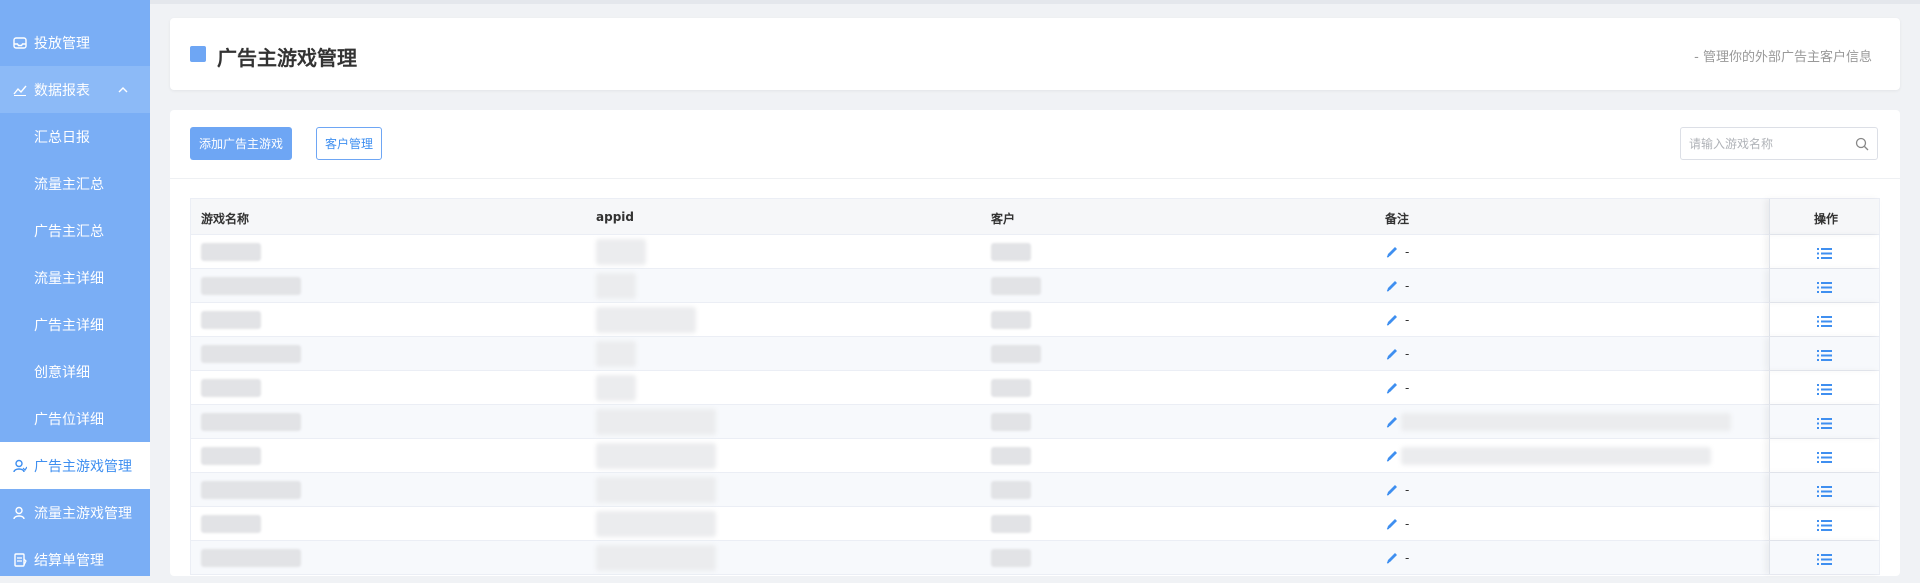 The height and width of the screenshot is (583, 1920). Describe the element at coordinates (83, 466) in the screenshot. I see `sidebar-item-label: 广告主游戏管理` at that location.